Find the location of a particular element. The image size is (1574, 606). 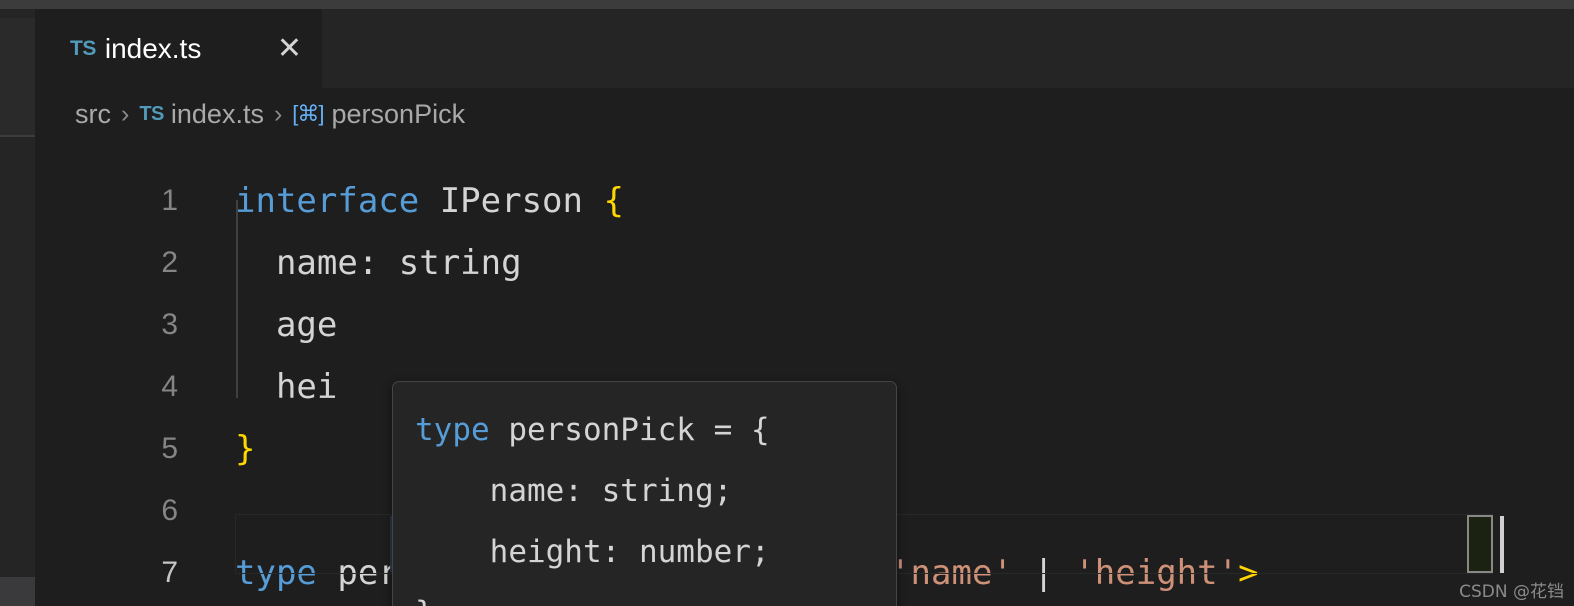

code-token: 'height' is located at coordinates (1156, 573).